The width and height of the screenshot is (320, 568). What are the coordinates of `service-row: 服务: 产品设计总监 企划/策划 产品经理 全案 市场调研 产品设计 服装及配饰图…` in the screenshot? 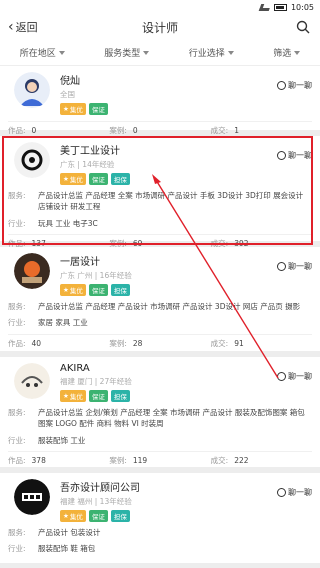 It's located at (156, 418).